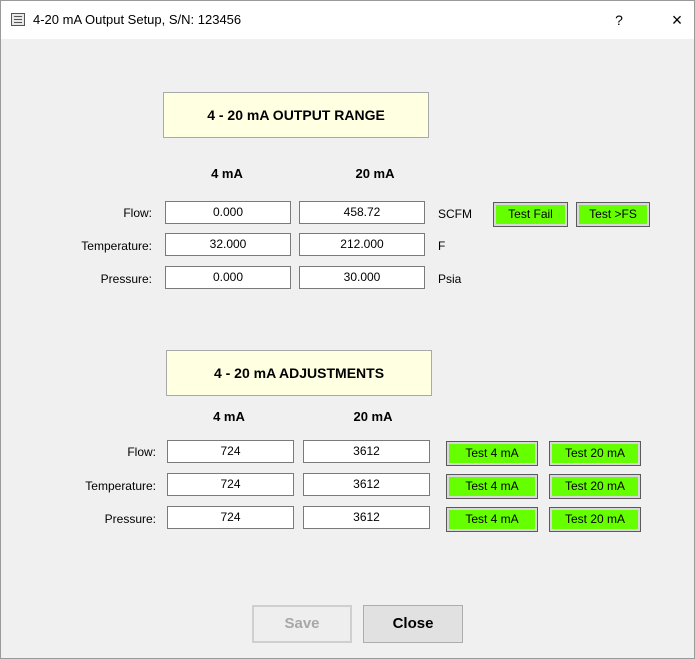 Image resolution: width=695 pixels, height=659 pixels. Describe the element at coordinates (296, 115) in the screenshot. I see `output-range-title: 4 - 20 mA OUTPUT RANGE` at that location.